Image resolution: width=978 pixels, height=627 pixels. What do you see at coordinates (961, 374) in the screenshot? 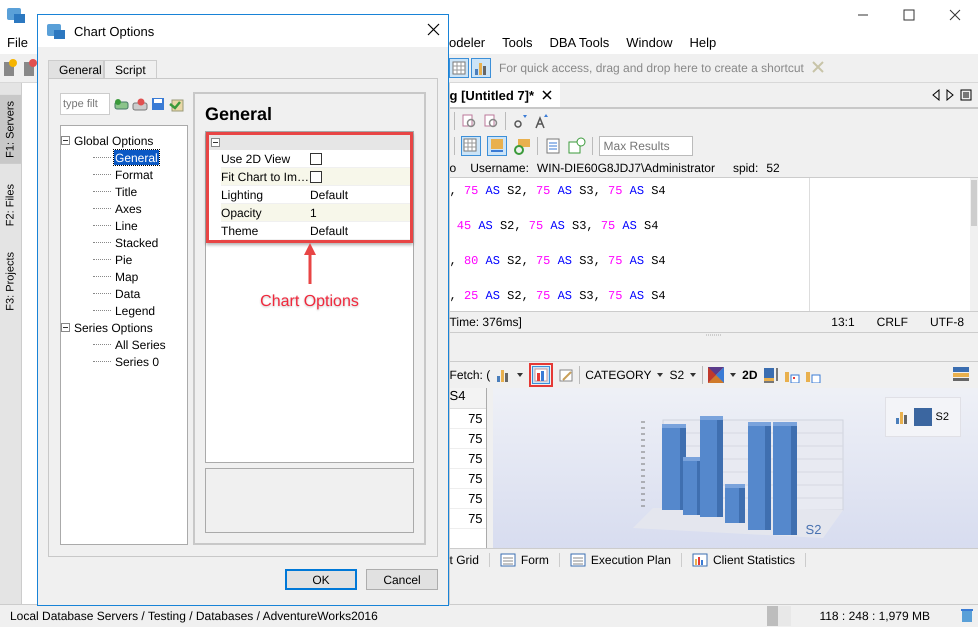
I see `layout-icon` at bounding box center [961, 374].